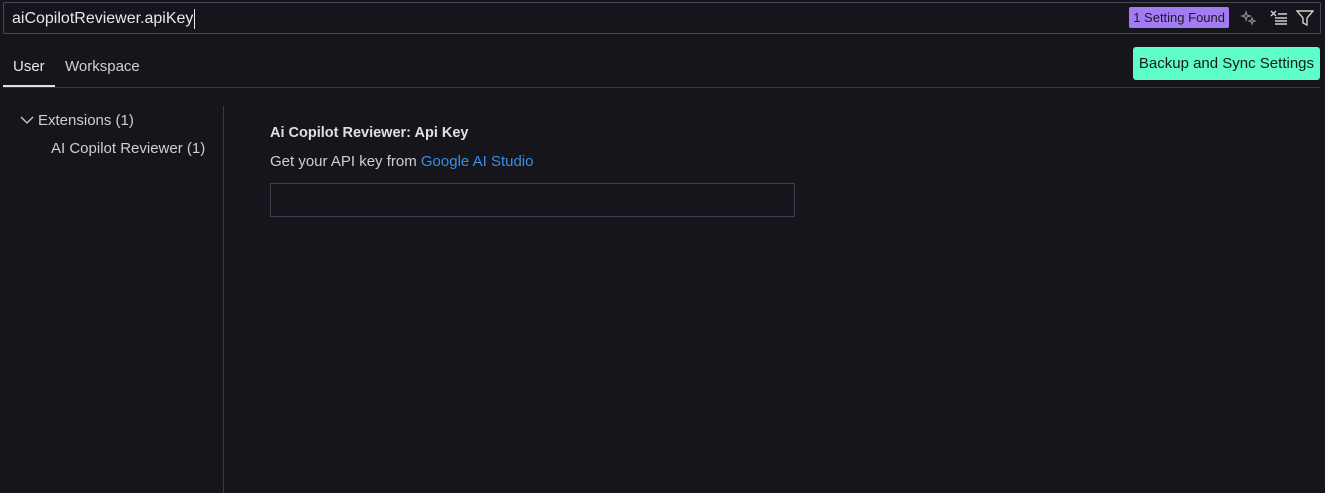 Image resolution: width=1325 pixels, height=493 pixels. Describe the element at coordinates (86, 120) in the screenshot. I see `tree-group-label: Extensions (1)` at that location.